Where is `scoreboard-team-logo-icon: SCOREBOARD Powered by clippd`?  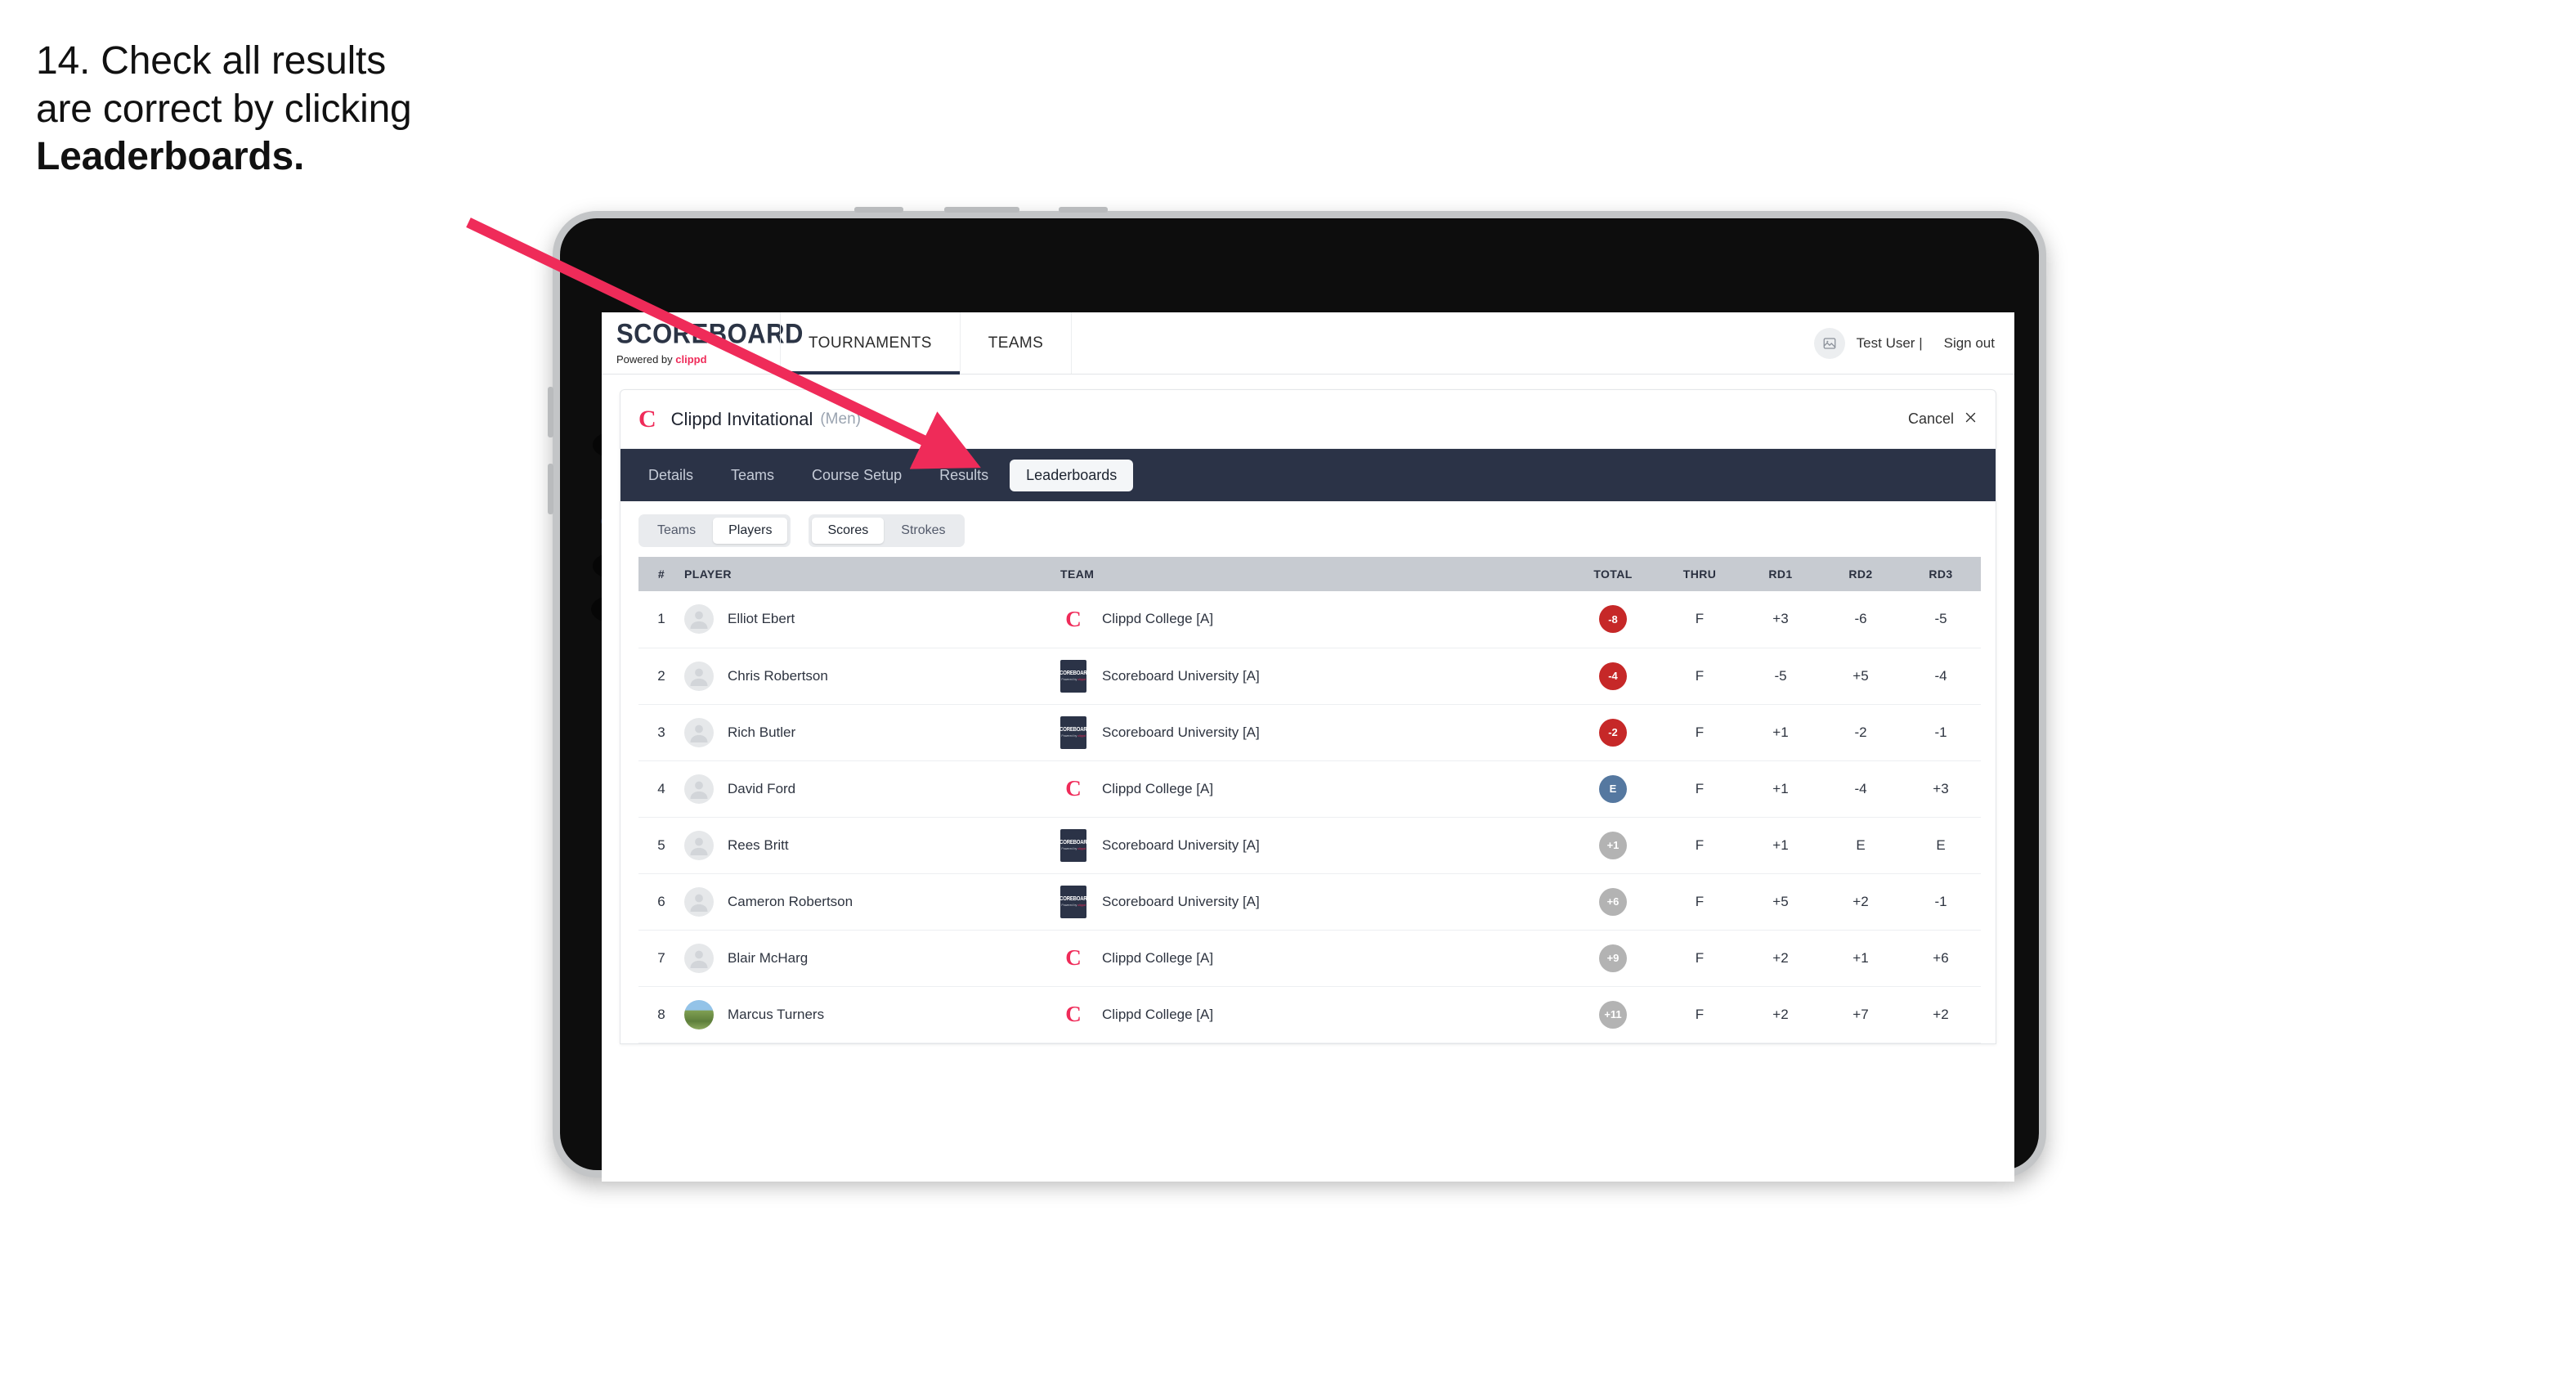 scoreboard-team-logo-icon: SCOREBOARD Powered by clippd is located at coordinates (1073, 676).